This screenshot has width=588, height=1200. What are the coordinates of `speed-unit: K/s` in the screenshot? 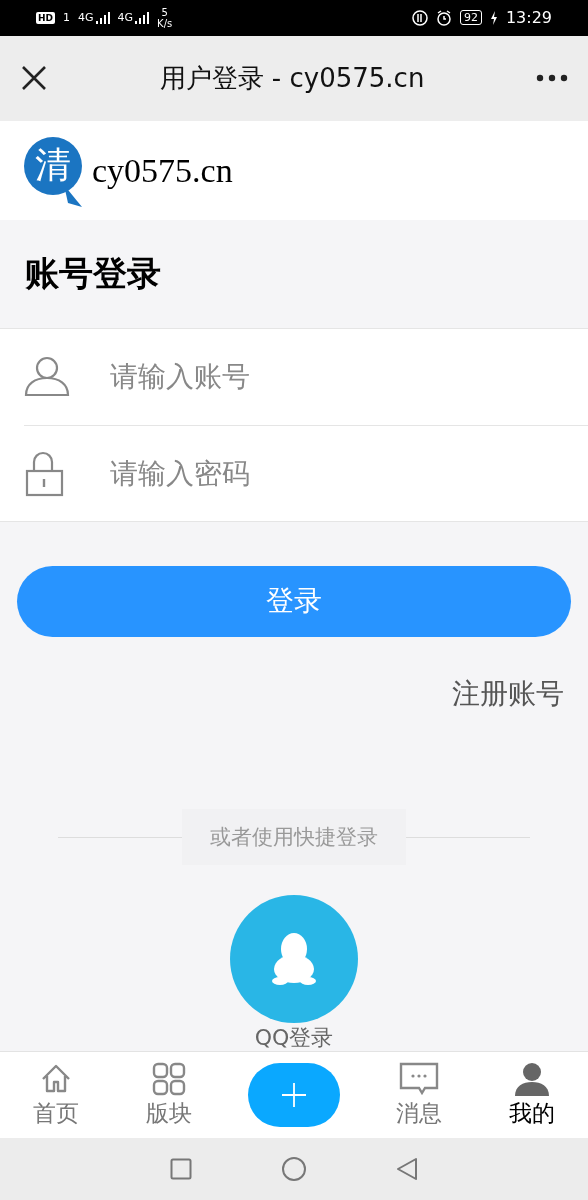 It's located at (165, 23).